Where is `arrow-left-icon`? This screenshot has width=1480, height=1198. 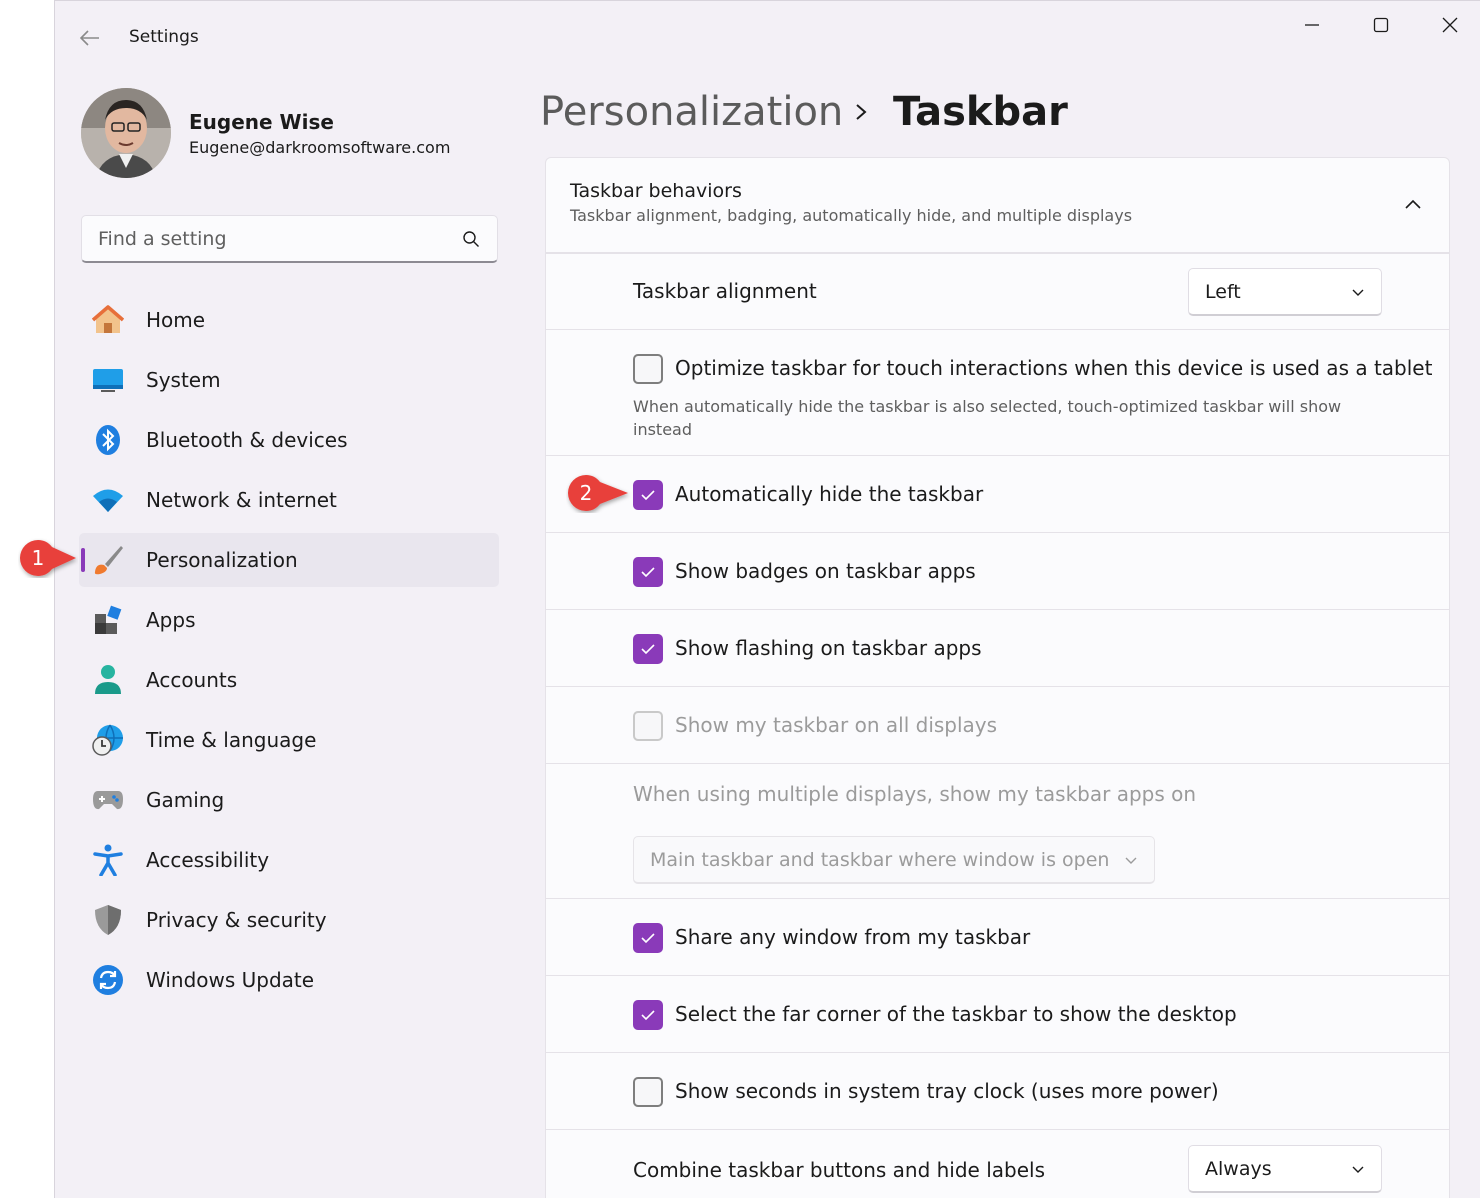 arrow-left-icon is located at coordinates (89, 38).